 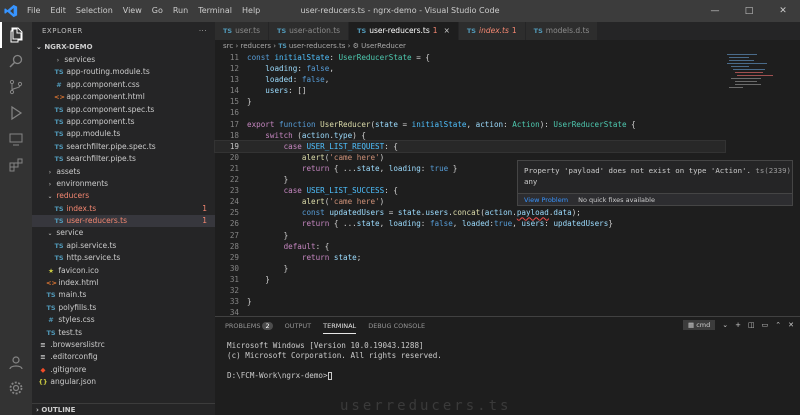 What do you see at coordinates (470, 101) in the screenshot?
I see `code-line: 15}` at bounding box center [470, 101].